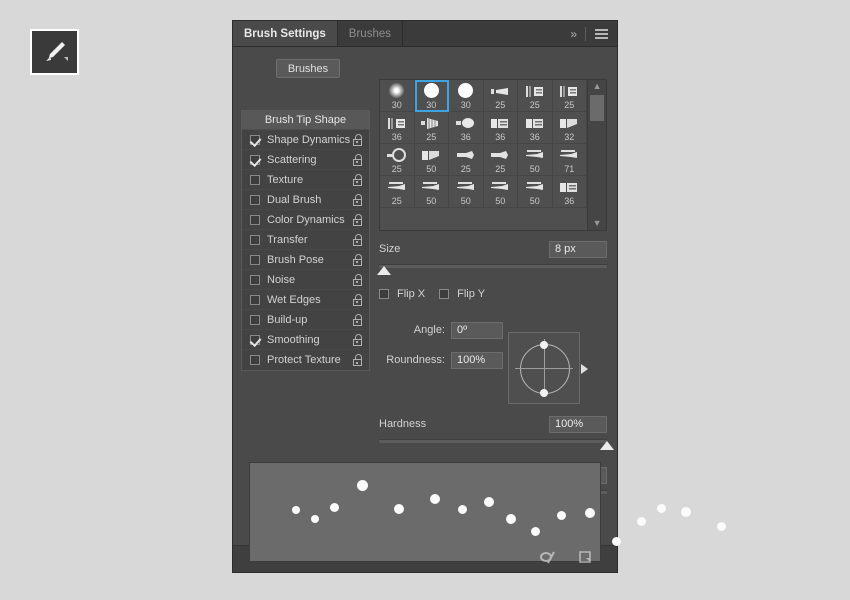 Image resolution: width=850 pixels, height=600 pixels. I want to click on brush-preset-cell: 71, so click(570, 160).